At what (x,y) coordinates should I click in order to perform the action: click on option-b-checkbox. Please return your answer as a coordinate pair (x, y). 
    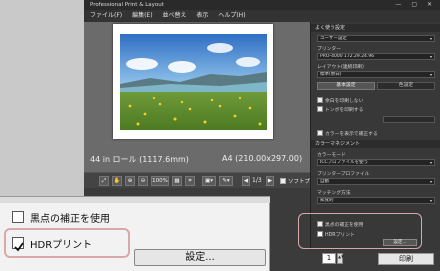
    Looking at the image, I should click on (320, 109).